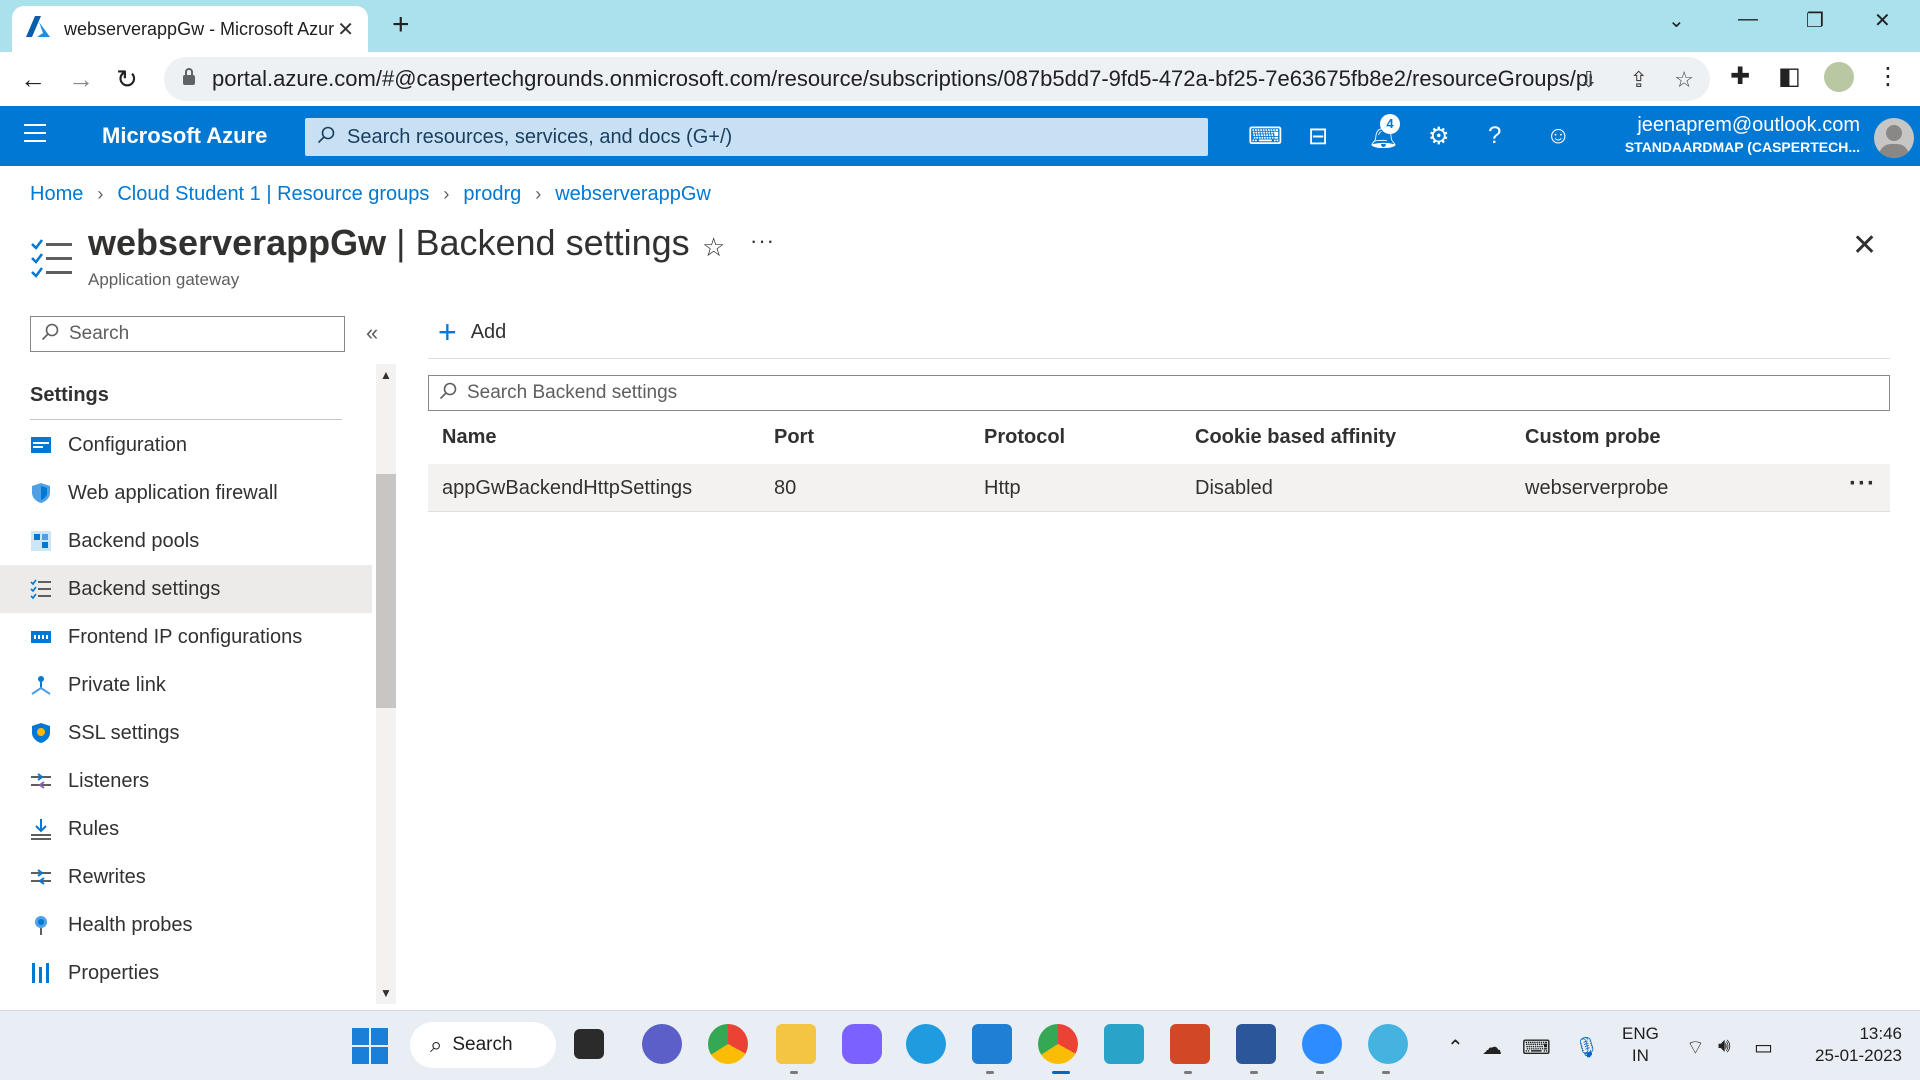  Describe the element at coordinates (990, 1072) in the screenshot. I see `running-indicator` at that location.